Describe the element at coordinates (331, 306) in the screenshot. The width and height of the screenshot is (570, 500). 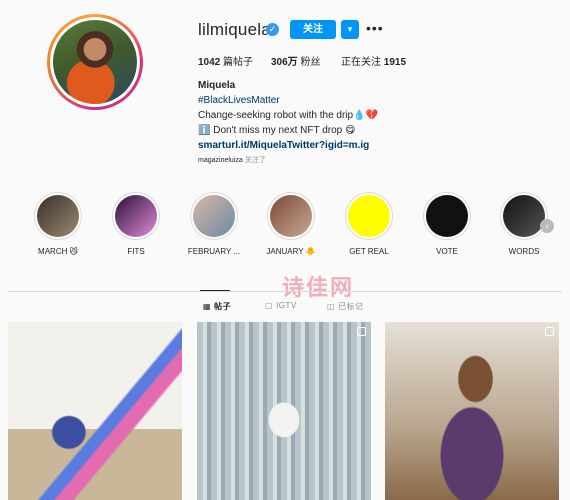
I see `tagged-user-icon: ◫` at that location.